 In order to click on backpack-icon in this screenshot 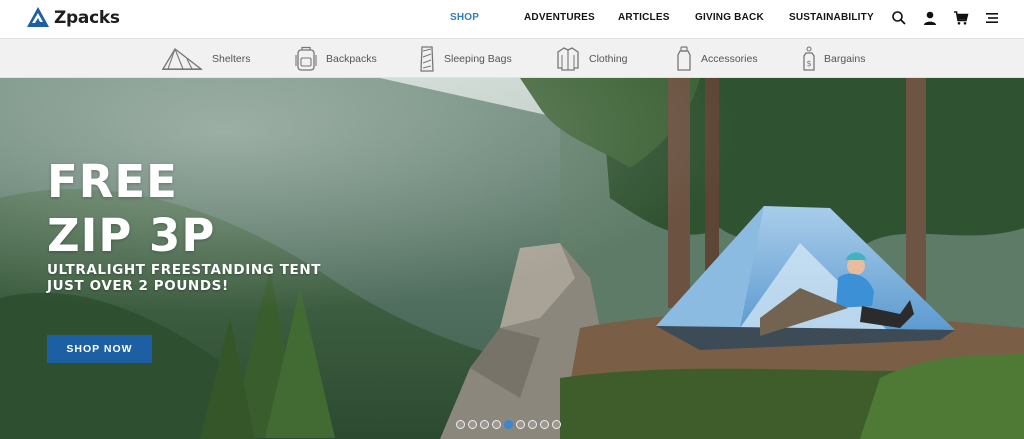, I will do `click(306, 58)`.